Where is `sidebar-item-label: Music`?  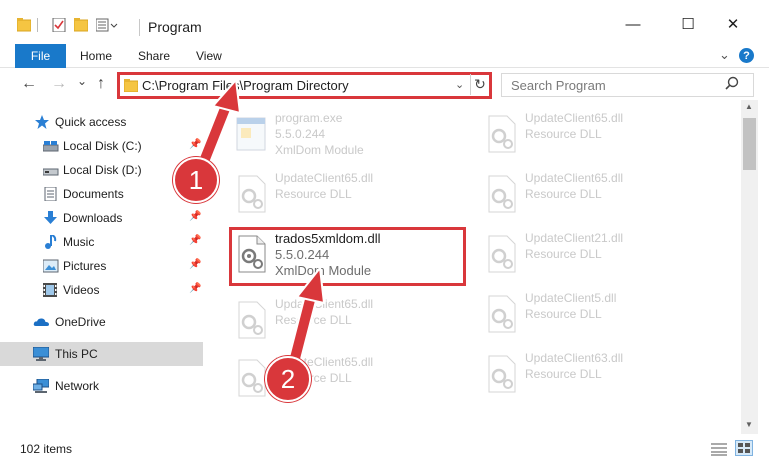
sidebar-item-label: Music is located at coordinates (79, 242).